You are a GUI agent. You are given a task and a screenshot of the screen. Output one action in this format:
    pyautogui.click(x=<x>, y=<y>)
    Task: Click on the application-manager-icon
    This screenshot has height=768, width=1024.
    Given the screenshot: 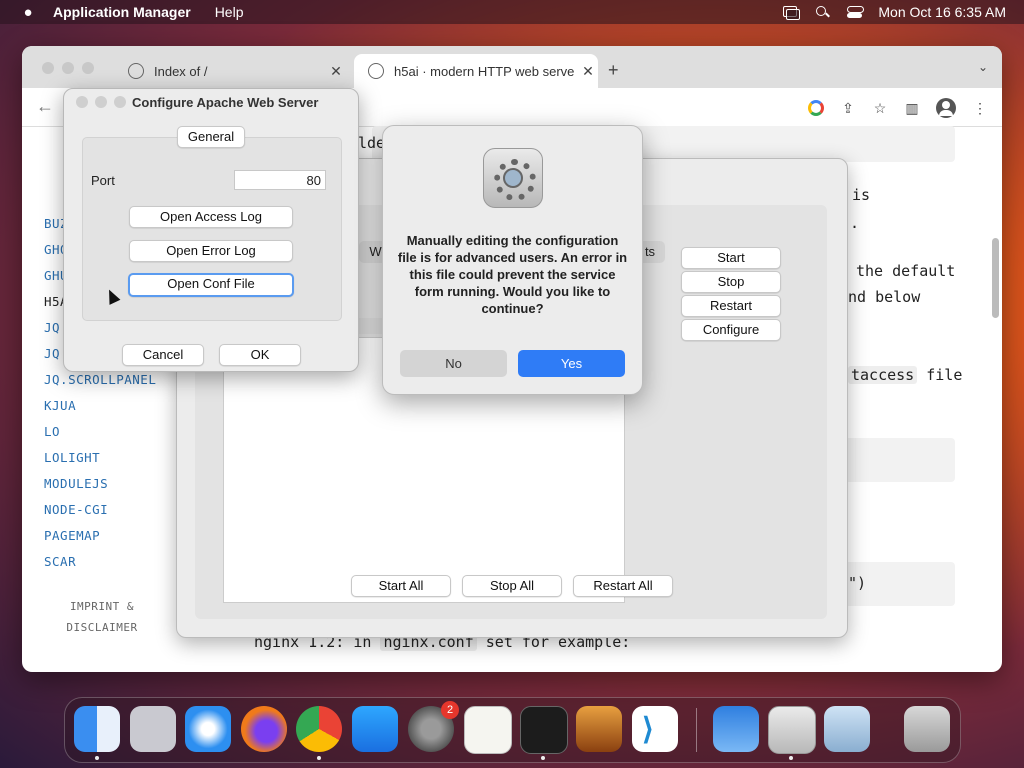 What is the action you would take?
    pyautogui.click(x=792, y=730)
    